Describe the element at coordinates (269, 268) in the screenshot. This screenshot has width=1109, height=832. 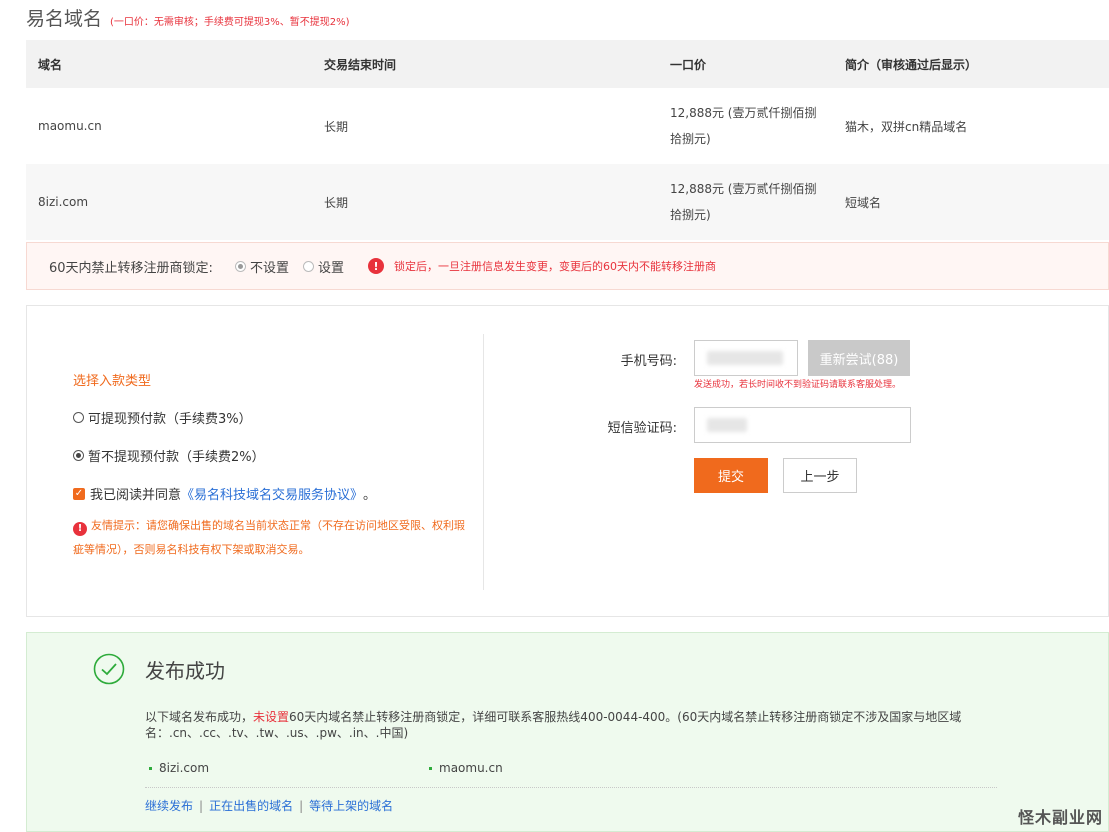
I see `lock-option-off-label: 不设置` at that location.